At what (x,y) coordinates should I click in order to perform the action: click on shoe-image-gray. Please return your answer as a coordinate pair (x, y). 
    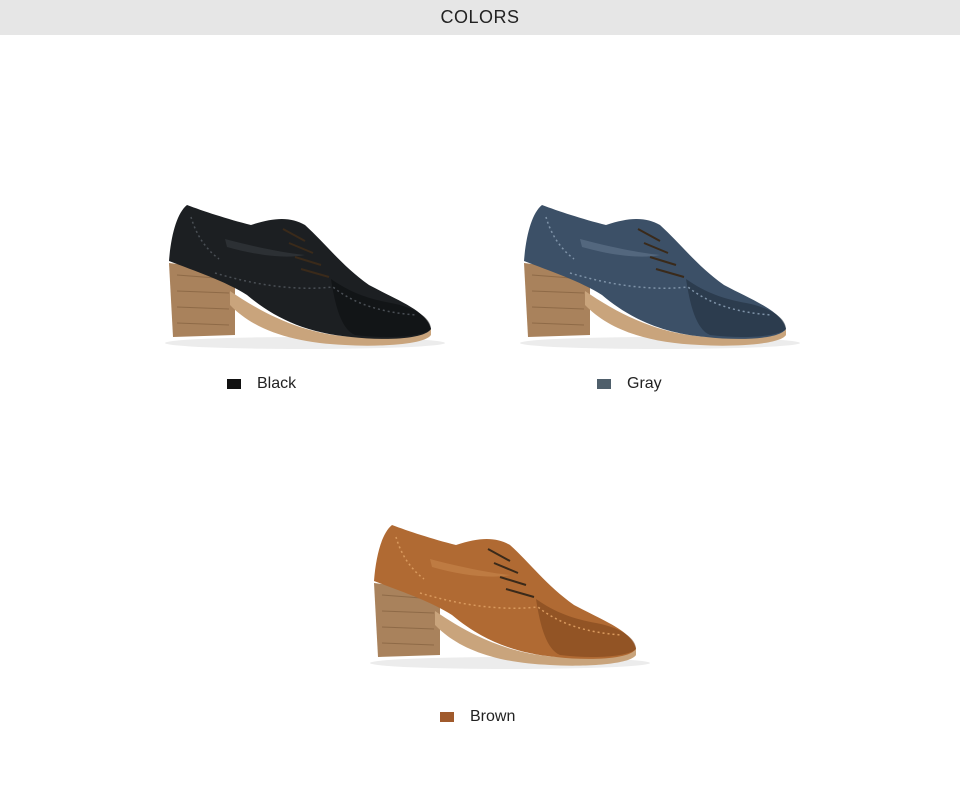
    Looking at the image, I should click on (655, 275).